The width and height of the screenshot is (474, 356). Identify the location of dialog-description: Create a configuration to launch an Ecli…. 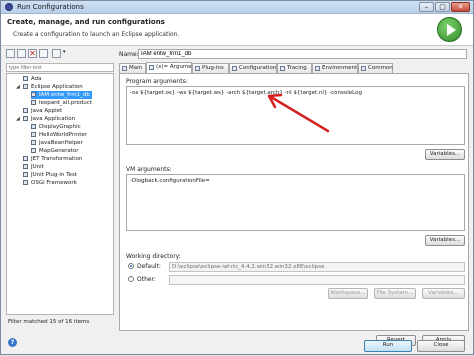
(96, 34).